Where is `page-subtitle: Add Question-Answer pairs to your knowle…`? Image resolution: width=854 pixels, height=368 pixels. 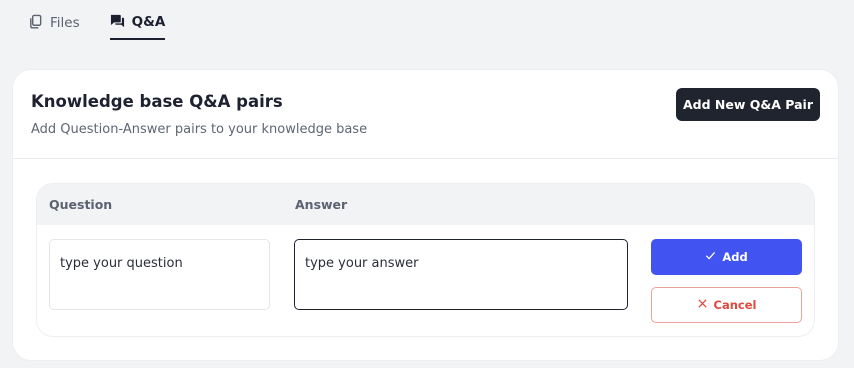 page-subtitle: Add Question-Answer pairs to your knowle… is located at coordinates (199, 129).